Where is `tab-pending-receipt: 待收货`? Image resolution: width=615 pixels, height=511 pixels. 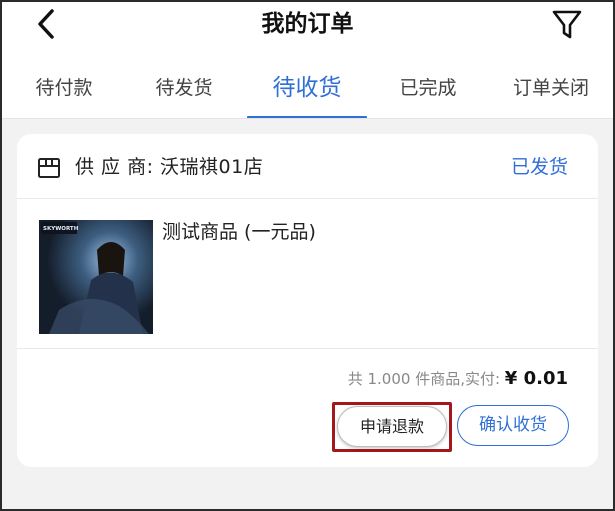 tab-pending-receipt: 待收货 is located at coordinates (307, 89).